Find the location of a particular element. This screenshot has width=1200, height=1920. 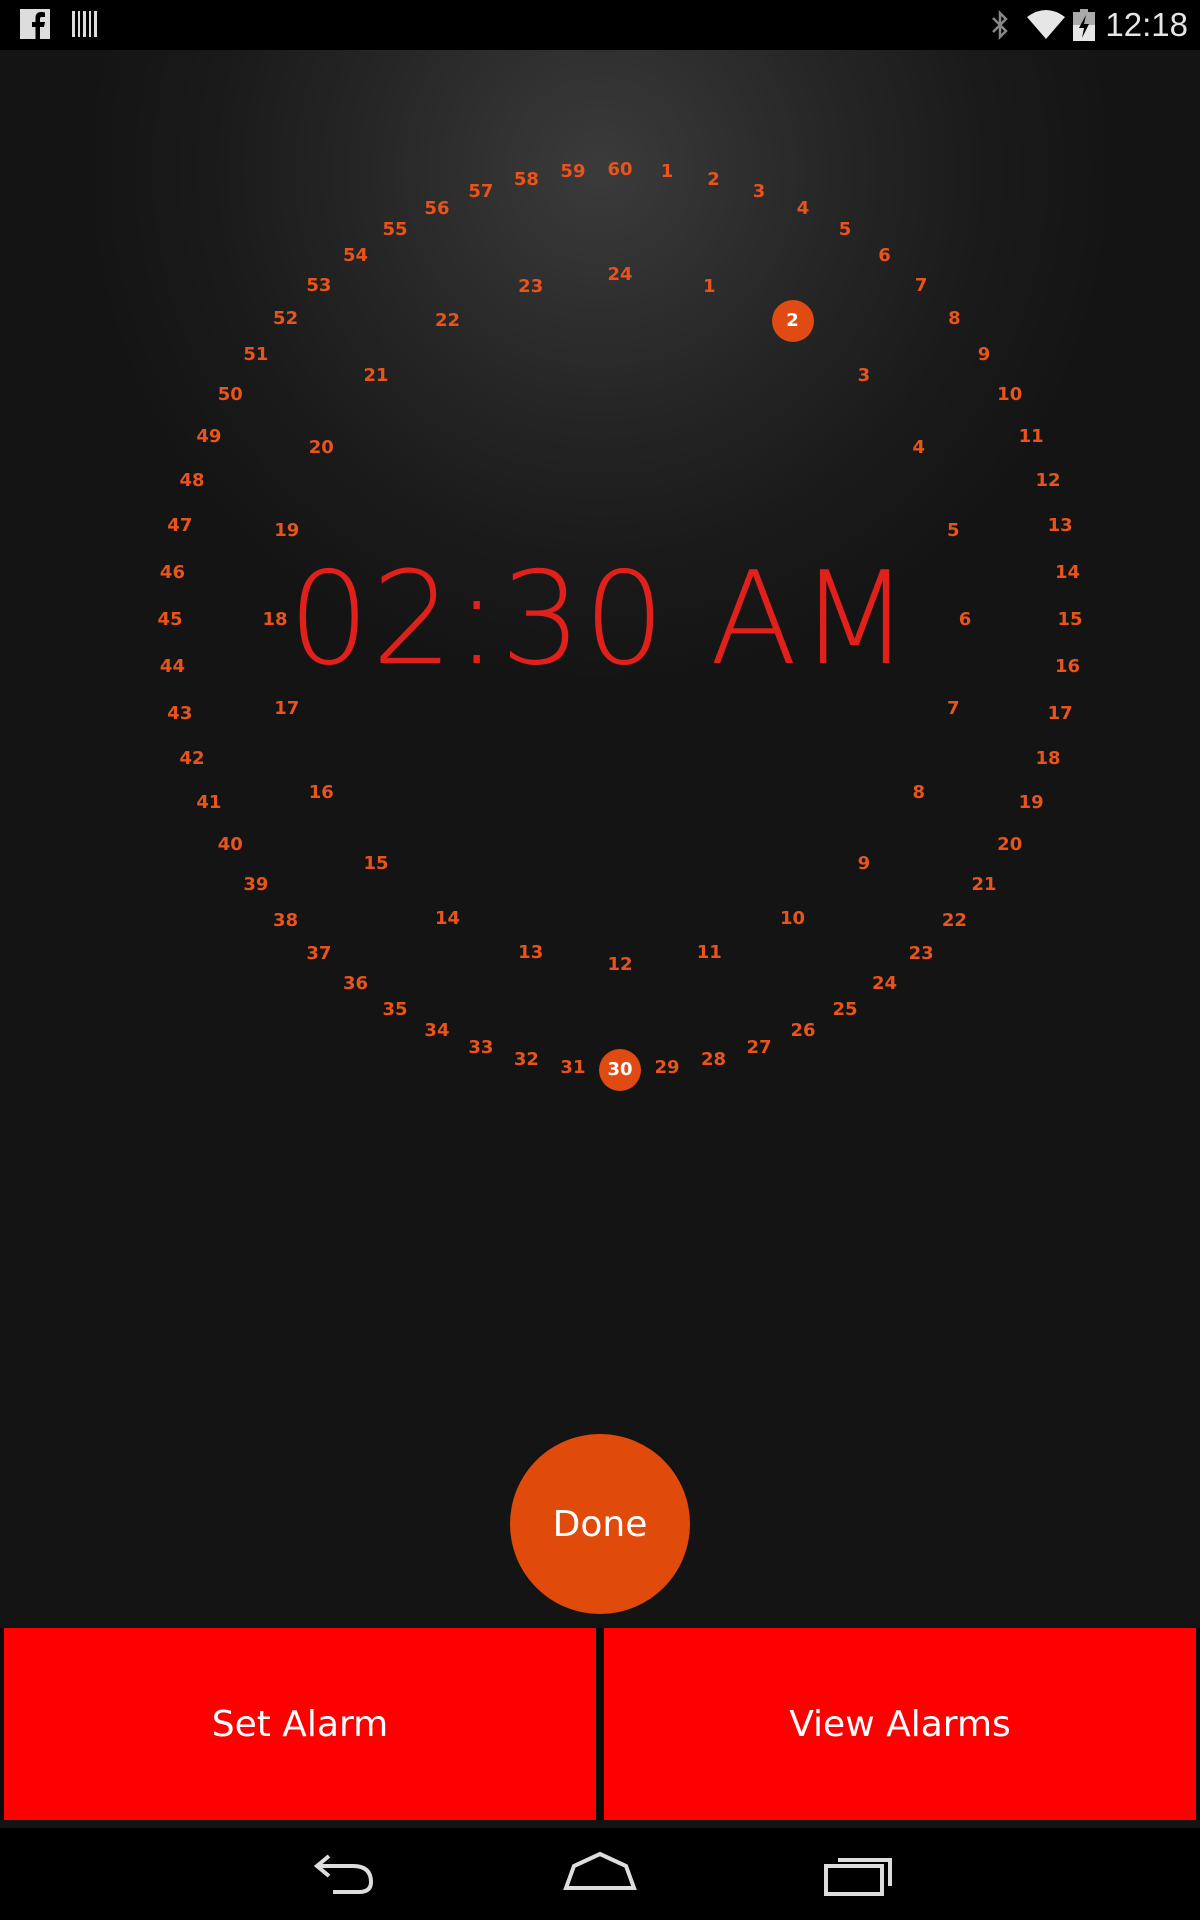

minute-option: 3 is located at coordinates (759, 192).